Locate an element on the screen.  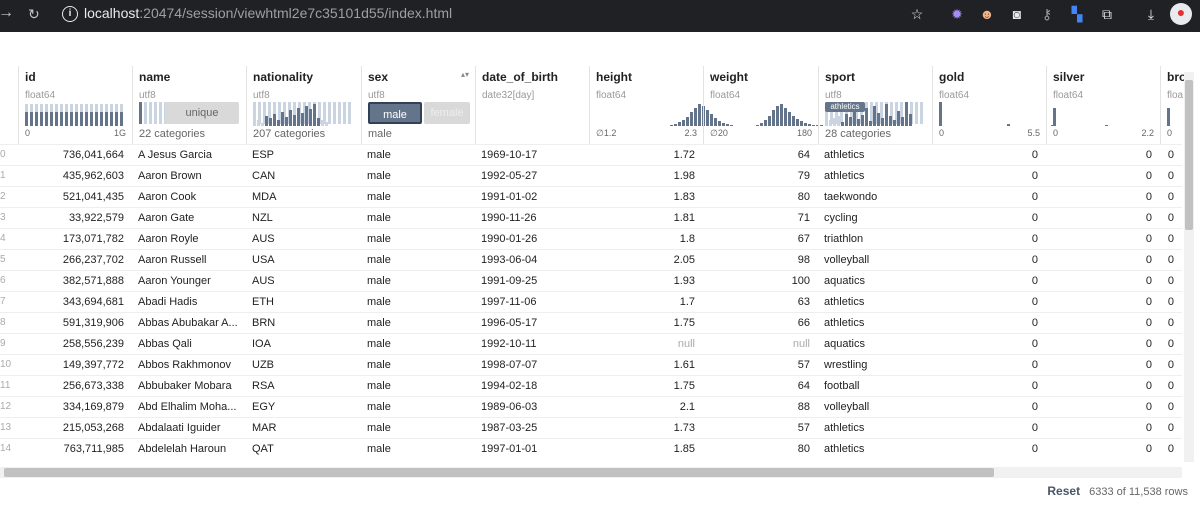
download-icon: ⤓ is located at coordinates (1151, 14).